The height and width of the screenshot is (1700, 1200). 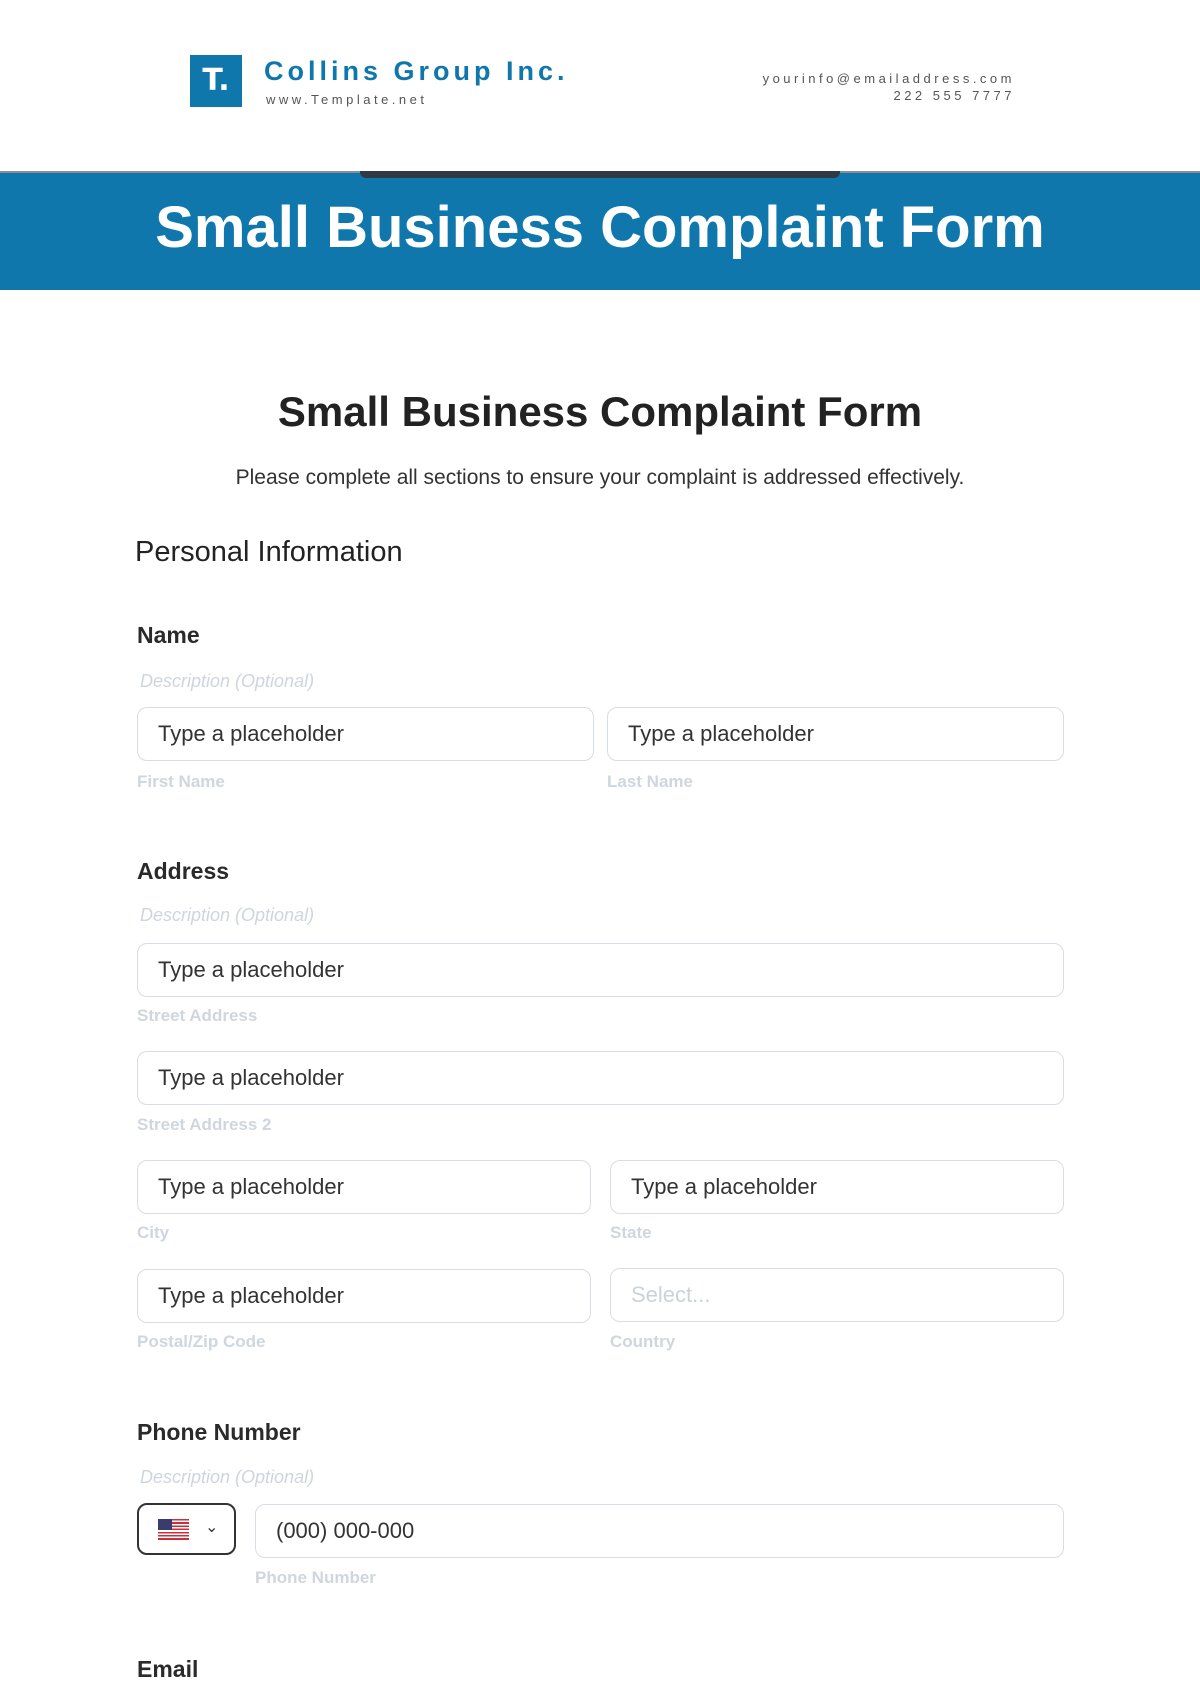 What do you see at coordinates (364, 1296) in the screenshot?
I see `zip-input: Type a placeholder` at bounding box center [364, 1296].